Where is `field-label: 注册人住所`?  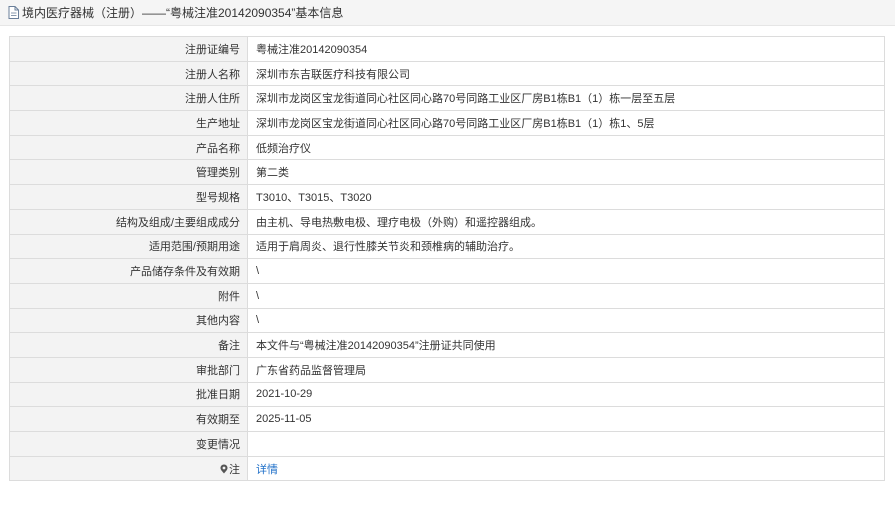 field-label: 注册人住所 is located at coordinates (128, 98).